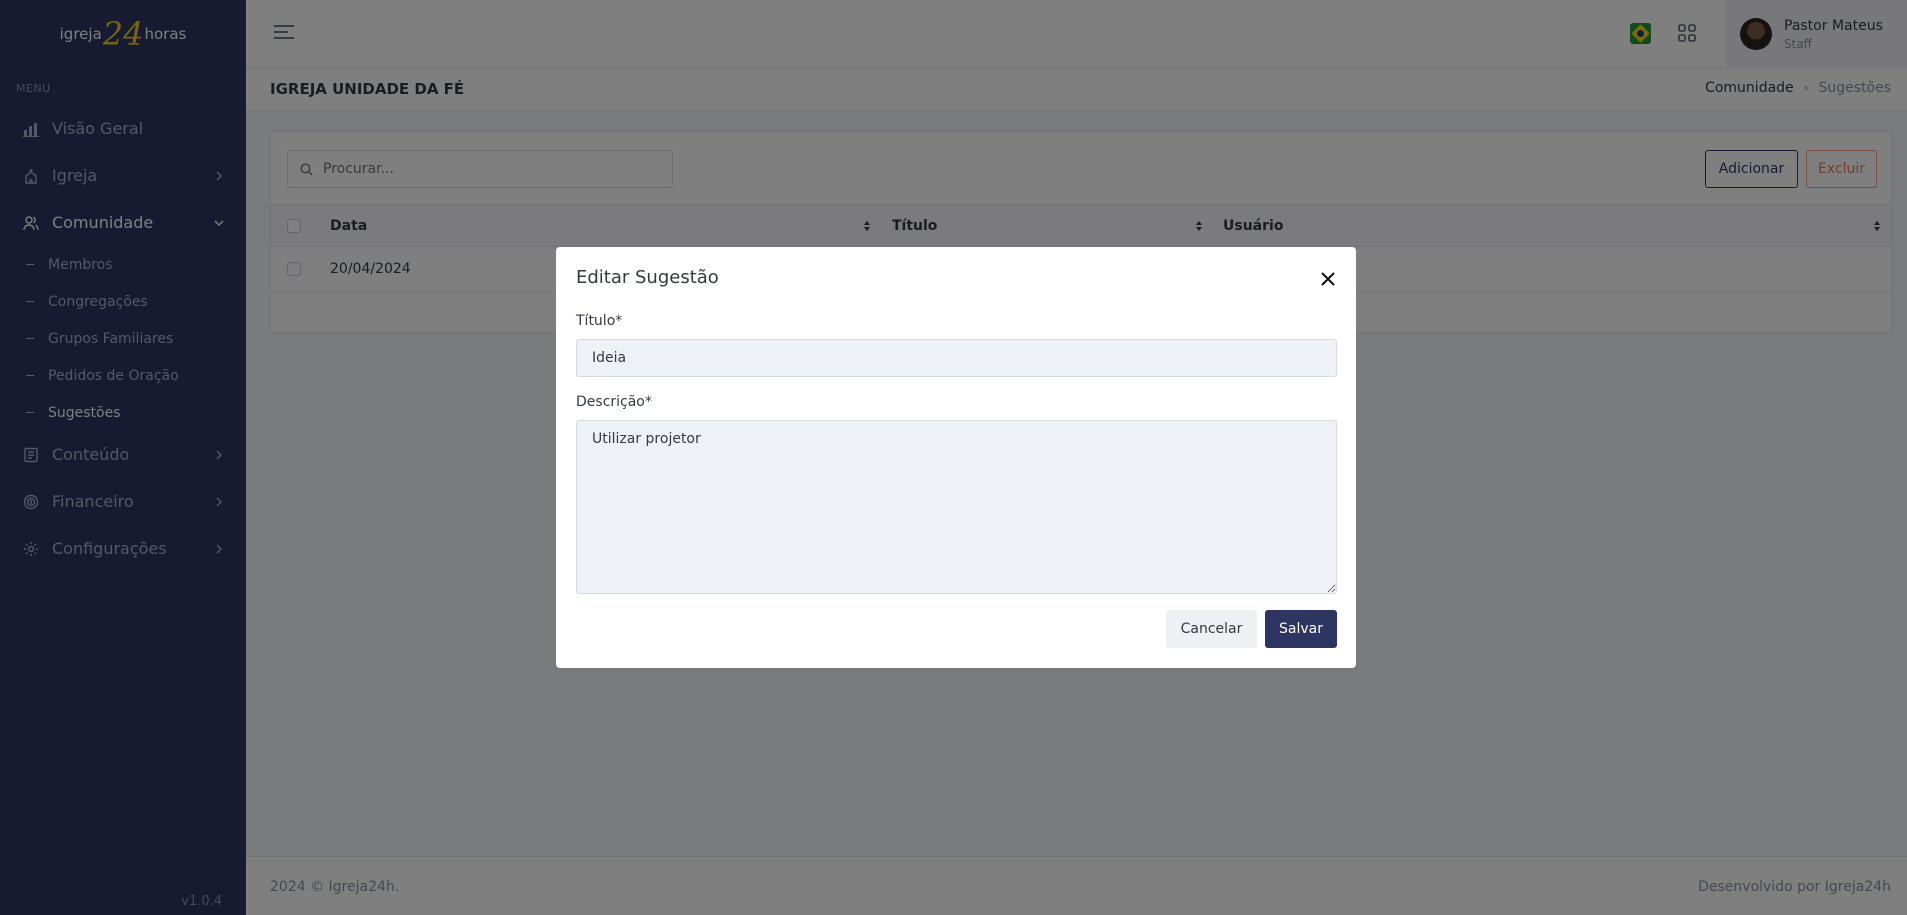 Image resolution: width=1907 pixels, height=915 pixels. What do you see at coordinates (1211, 629) in the screenshot?
I see `cancel-button: Cancelar` at bounding box center [1211, 629].